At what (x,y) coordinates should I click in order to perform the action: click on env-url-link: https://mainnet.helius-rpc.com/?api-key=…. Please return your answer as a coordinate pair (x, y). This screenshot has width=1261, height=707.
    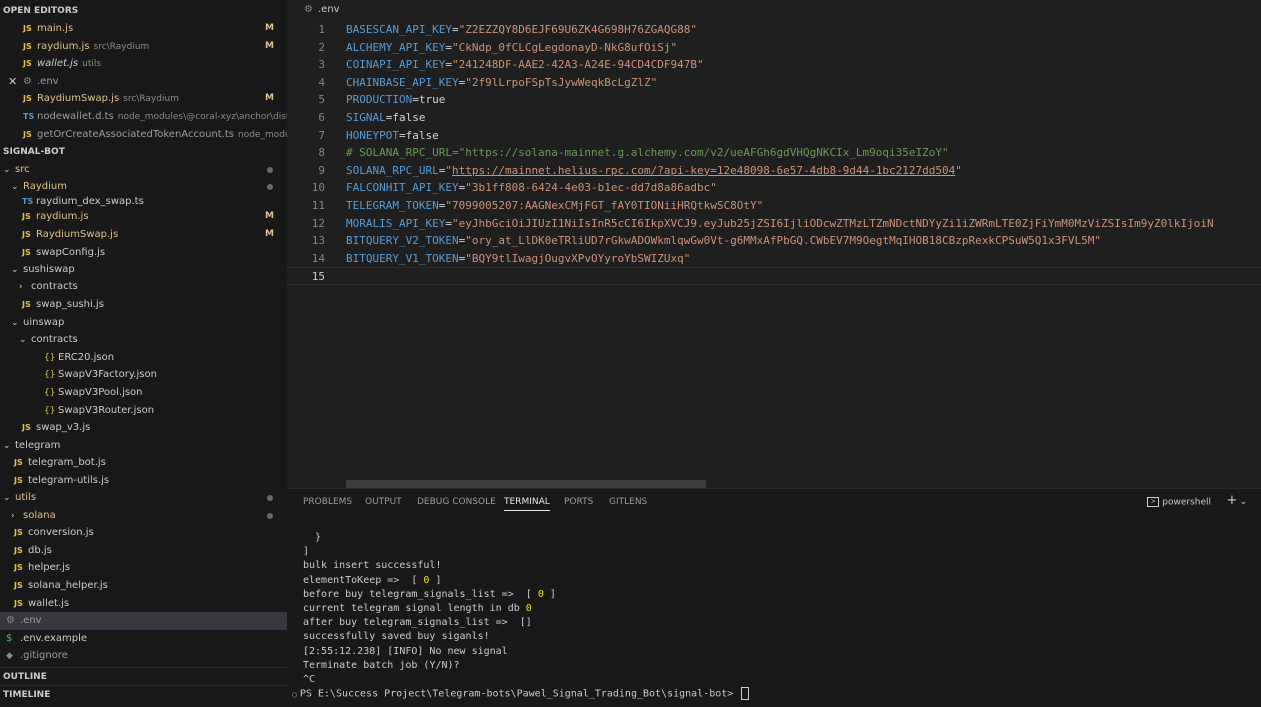
    Looking at the image, I should click on (703, 170).